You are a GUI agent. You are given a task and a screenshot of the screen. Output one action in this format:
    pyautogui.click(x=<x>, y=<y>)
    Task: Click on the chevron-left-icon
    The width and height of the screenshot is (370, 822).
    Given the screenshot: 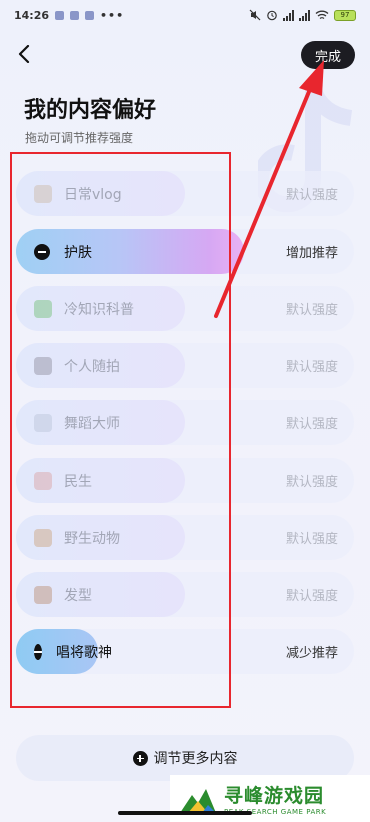 What is the action you would take?
    pyautogui.click(x=24, y=54)
    